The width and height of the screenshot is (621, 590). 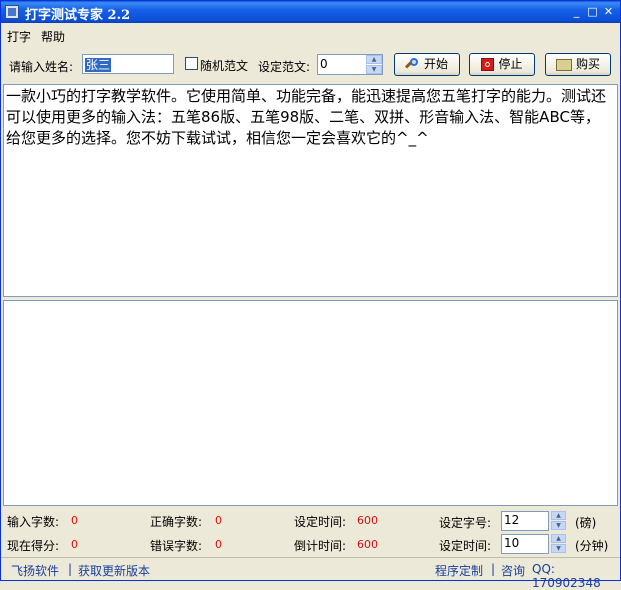 What do you see at coordinates (310, 12) in the screenshot?
I see `title-bar: 打字测试专家 2.2 _ □ ✕` at bounding box center [310, 12].